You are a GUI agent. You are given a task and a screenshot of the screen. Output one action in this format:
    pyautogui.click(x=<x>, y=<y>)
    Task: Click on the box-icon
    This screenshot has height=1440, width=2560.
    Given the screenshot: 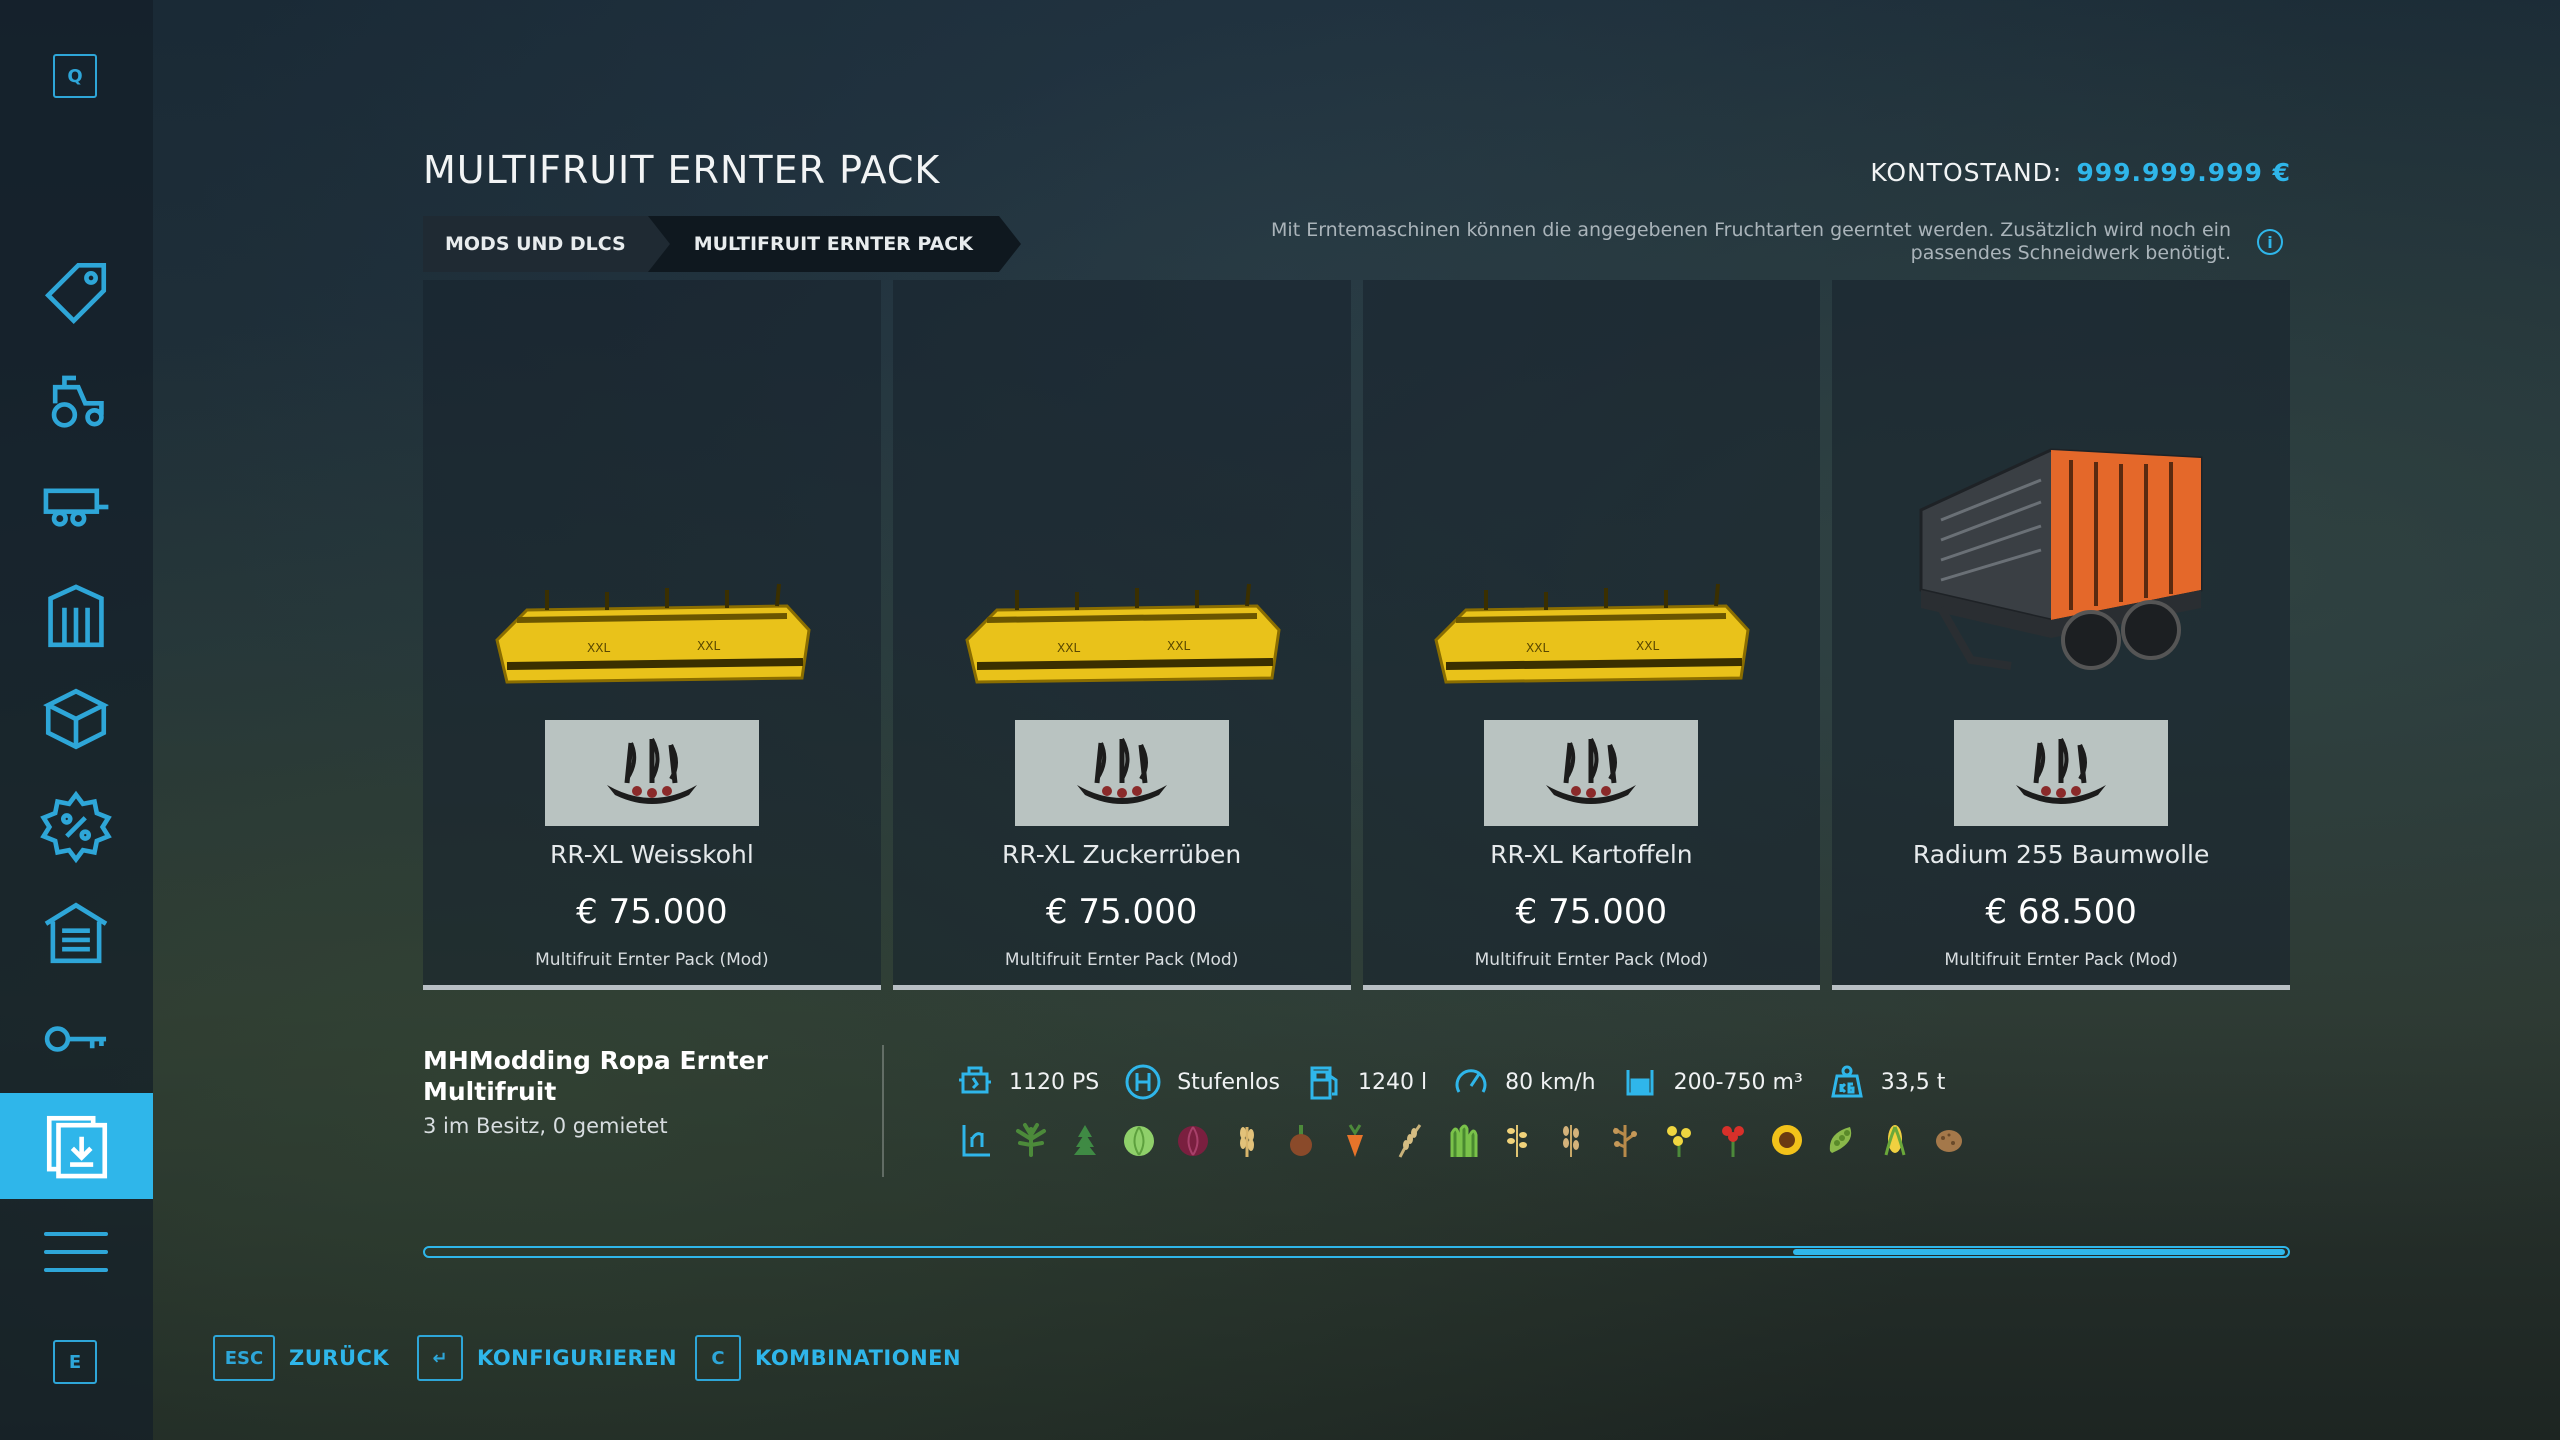 What is the action you would take?
    pyautogui.click(x=76, y=719)
    